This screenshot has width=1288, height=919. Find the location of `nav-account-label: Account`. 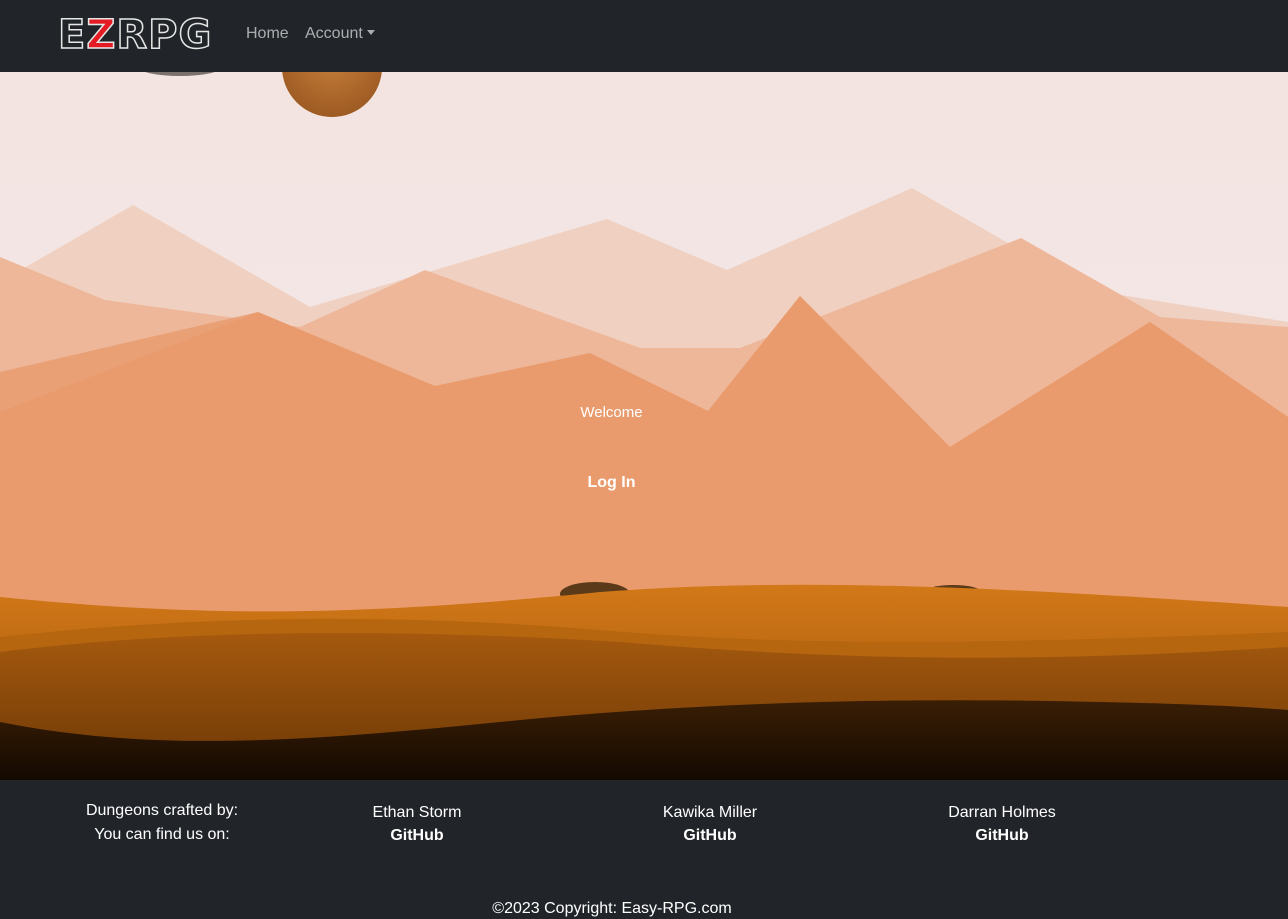

nav-account-label: Account is located at coordinates (334, 33).